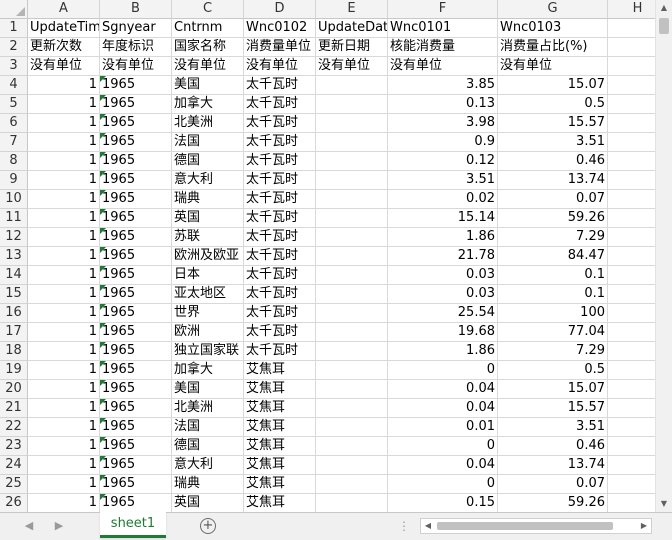 The height and width of the screenshot is (540, 672). What do you see at coordinates (64, 256) in the screenshot?
I see `cell-a13: 1` at bounding box center [64, 256].